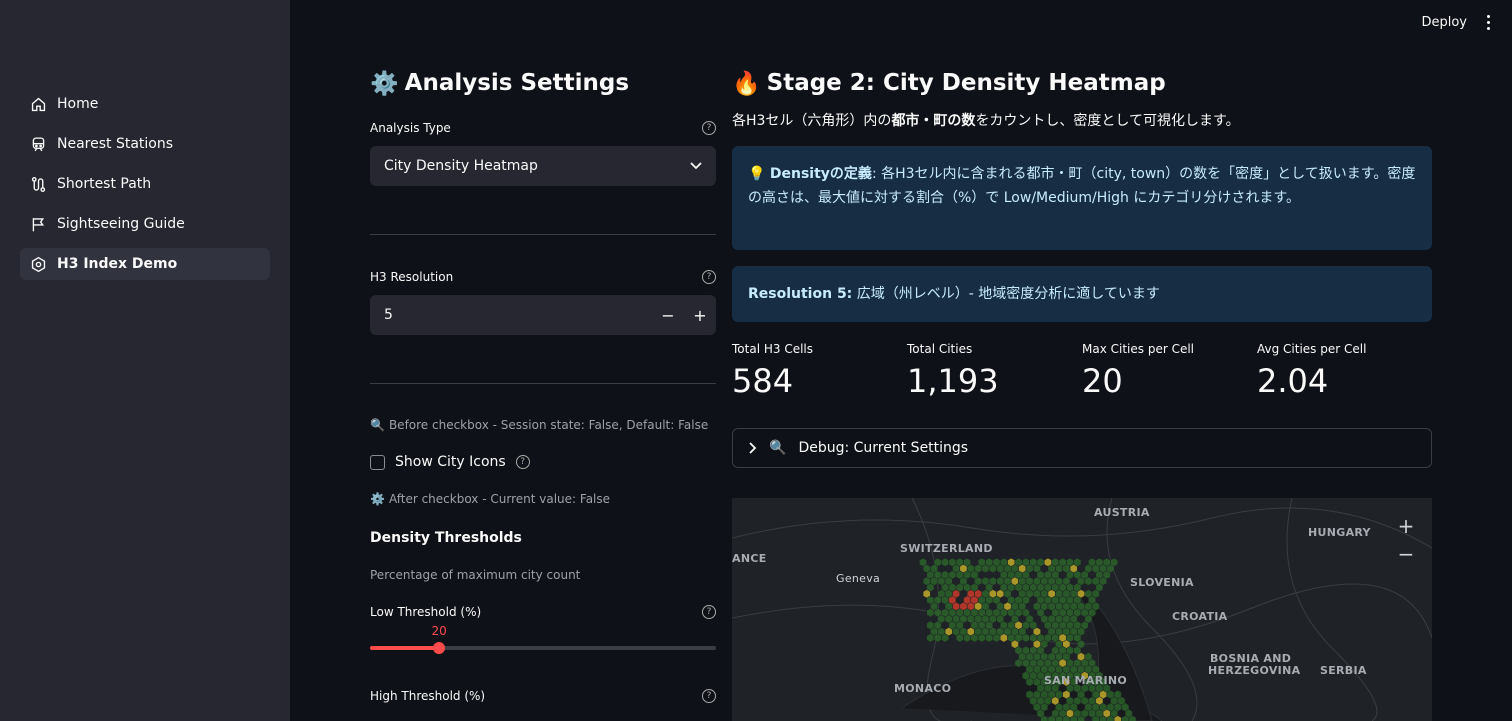  What do you see at coordinates (812, 121) in the screenshot?
I see `desc-text: 各H3セル（六角形）内の` at bounding box center [812, 121].